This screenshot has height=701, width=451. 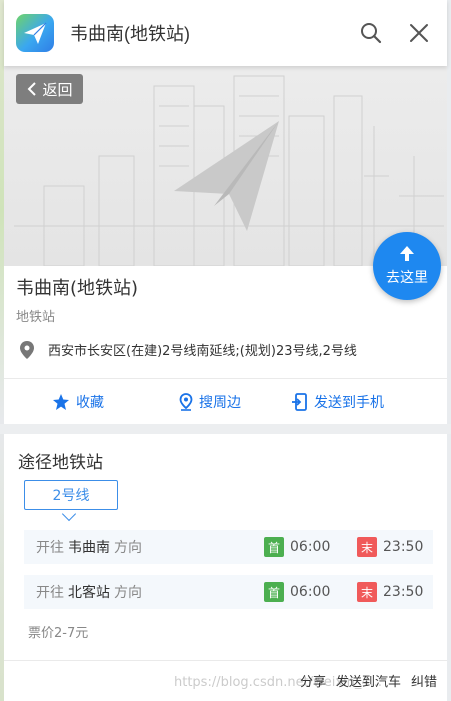 I want to click on action-bar: 收藏 搜周边 发送到手机, so click(x=225, y=402).